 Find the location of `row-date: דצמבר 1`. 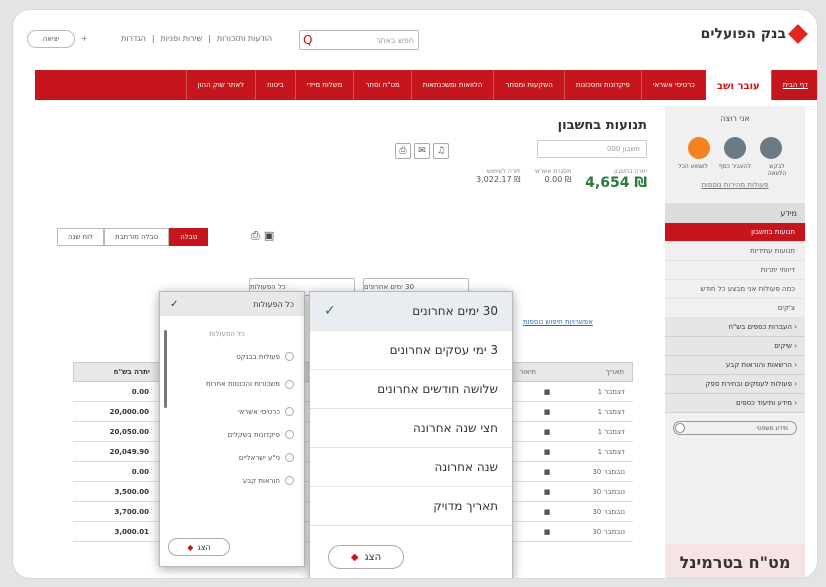

row-date: דצמבר 1 is located at coordinates (611, 411).